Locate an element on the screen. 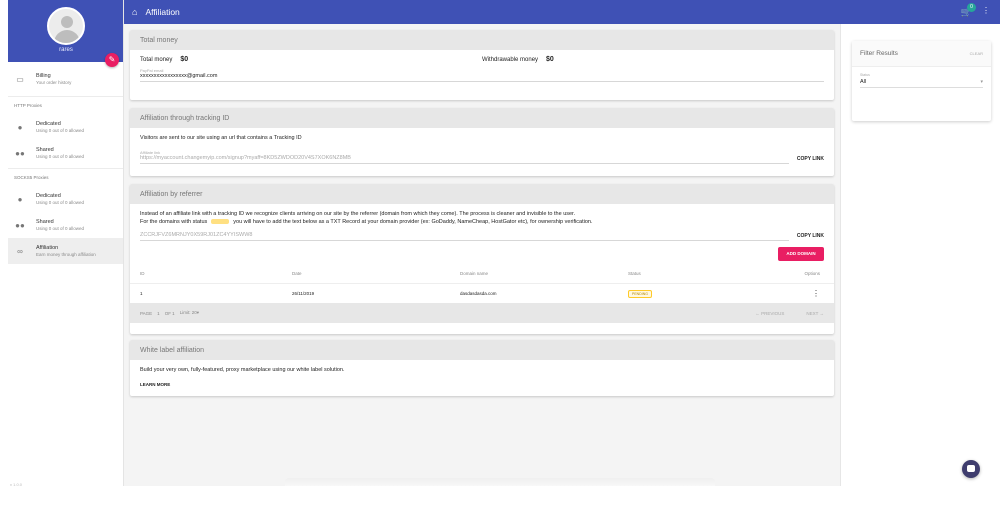 The image size is (1000, 506). copy-txt-button: COPY LINK is located at coordinates (810, 237).